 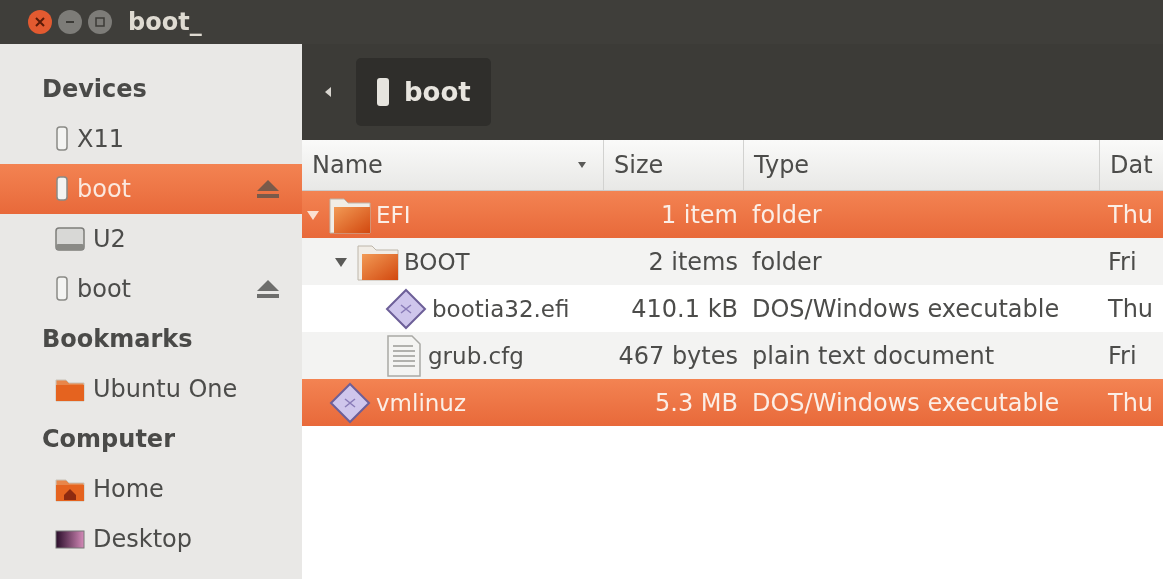 What do you see at coordinates (70, 239) in the screenshot?
I see `hard-drive-icon` at bounding box center [70, 239].